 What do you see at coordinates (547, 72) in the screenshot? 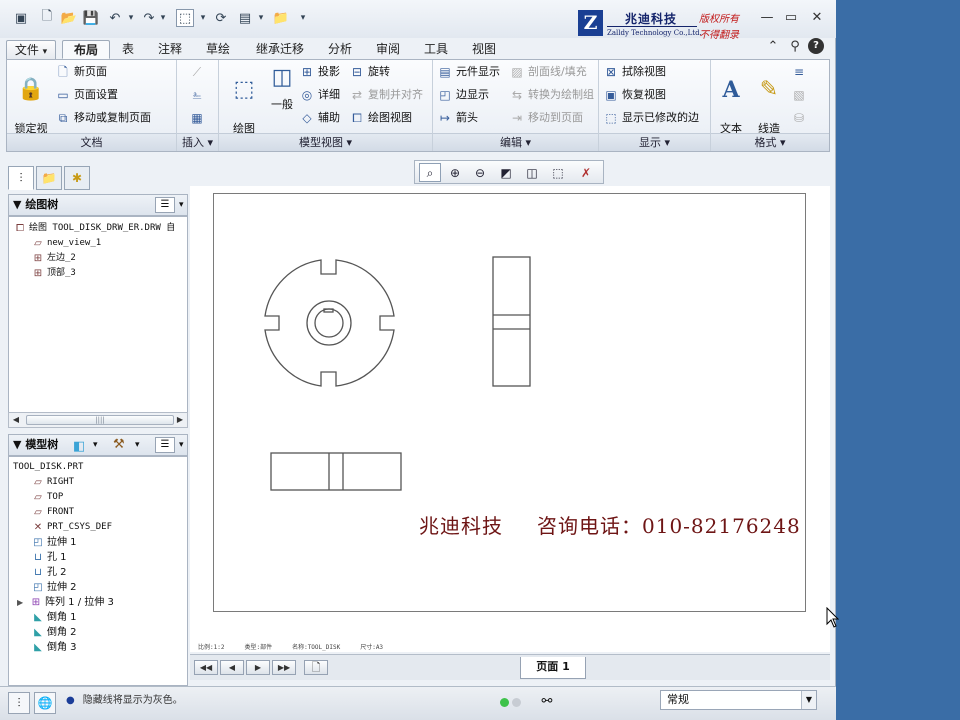
I see `section-hatch-button: ▨ 剖面线/填充` at bounding box center [547, 72].